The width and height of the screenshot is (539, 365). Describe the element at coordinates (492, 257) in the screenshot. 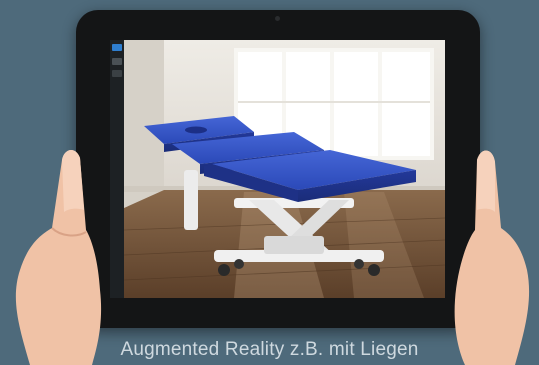

I see `right-hand` at that location.